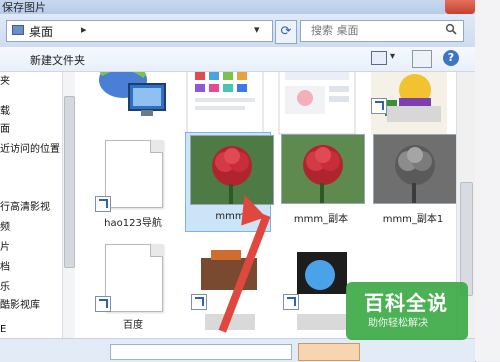 Image resolution: width=500 pixels, height=362 pixels. I want to click on content-scroll-thumb, so click(466, 239).